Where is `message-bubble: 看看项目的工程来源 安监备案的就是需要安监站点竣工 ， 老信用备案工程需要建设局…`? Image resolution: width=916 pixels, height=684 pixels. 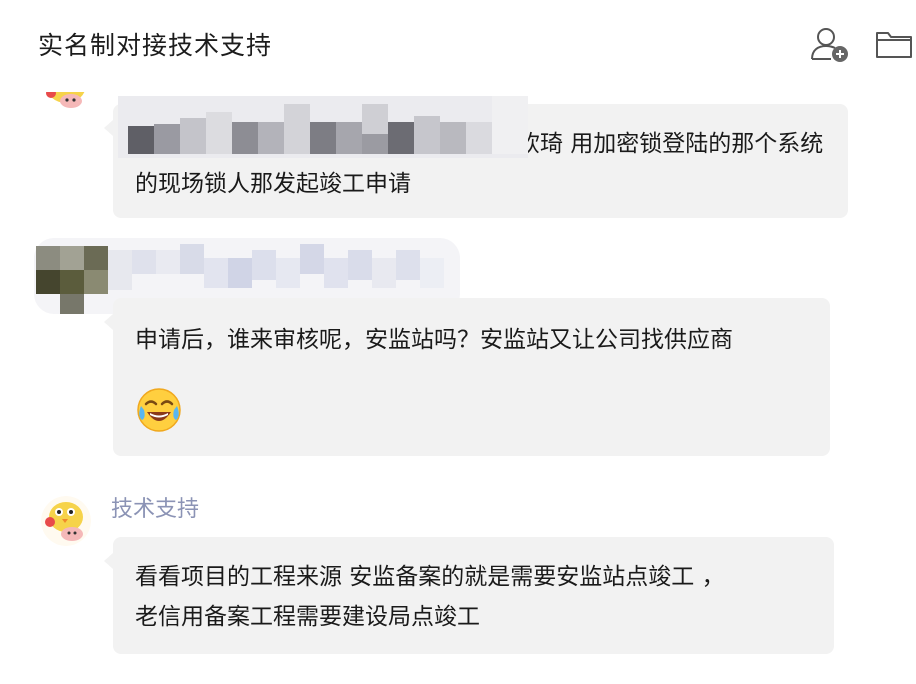
message-bubble: 看看项目的工程来源 安监备案的就是需要安监站点竣工 ， 老信用备案工程需要建设局… is located at coordinates (469, 595).